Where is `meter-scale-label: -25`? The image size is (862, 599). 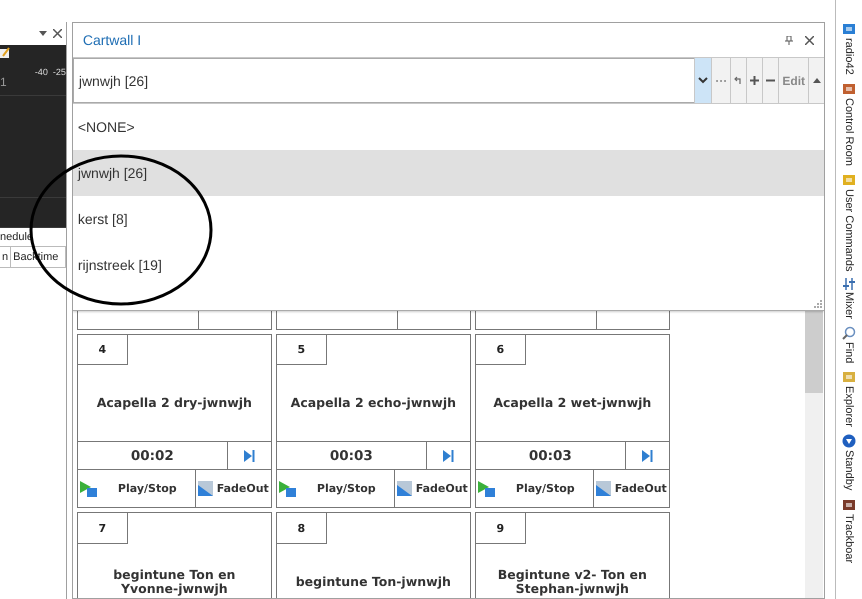
meter-scale-label: -25 is located at coordinates (59, 72).